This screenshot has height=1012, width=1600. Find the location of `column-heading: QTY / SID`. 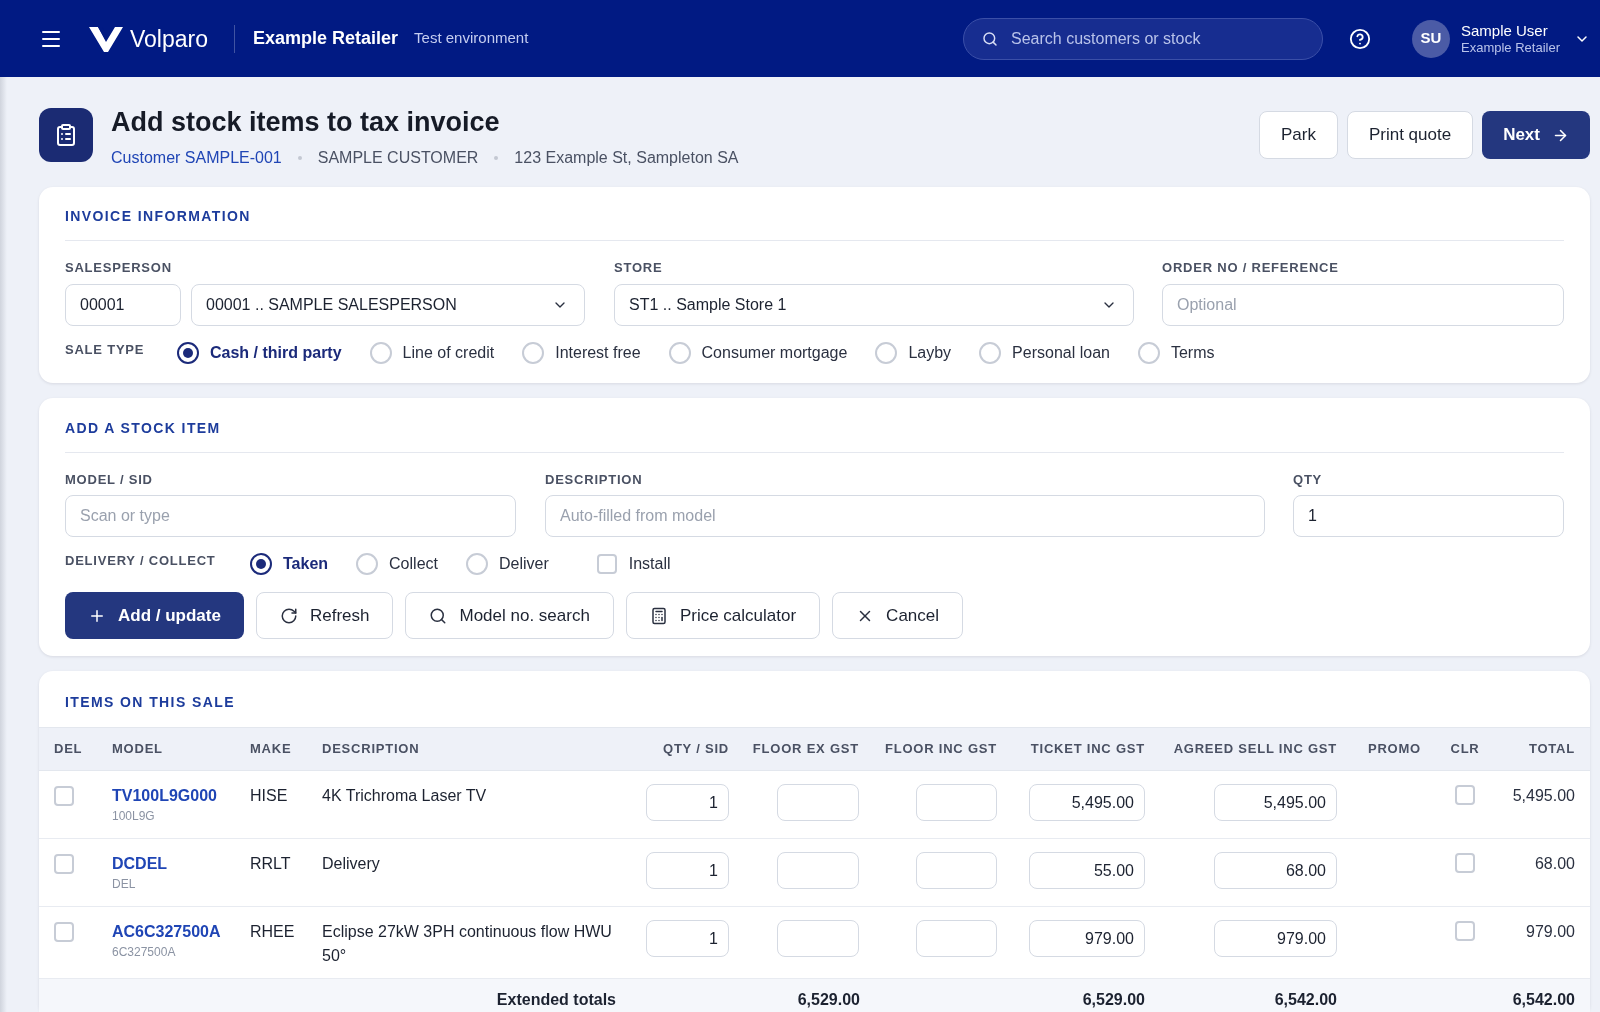

column-heading: QTY / SID is located at coordinates (696, 749).